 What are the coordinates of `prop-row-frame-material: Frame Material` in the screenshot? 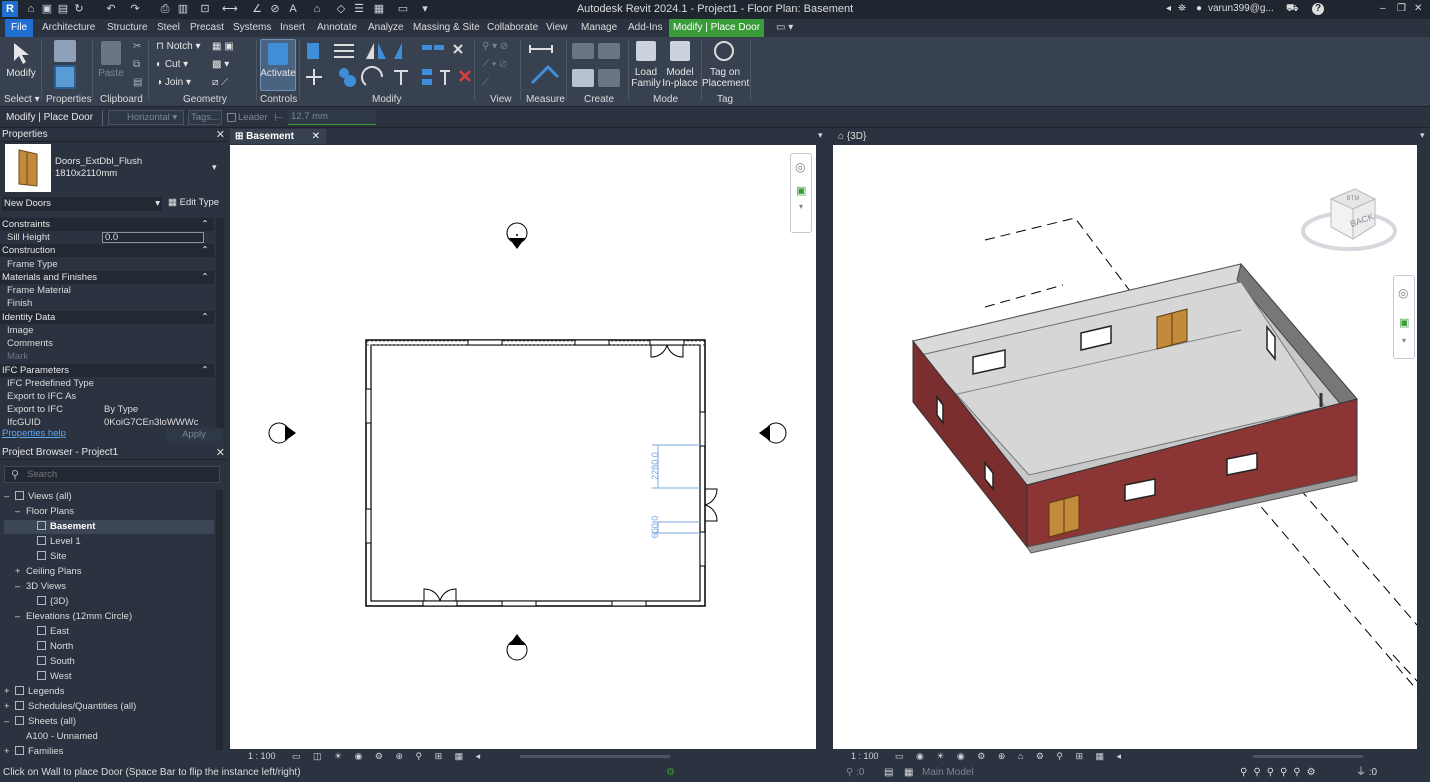 It's located at (107, 290).